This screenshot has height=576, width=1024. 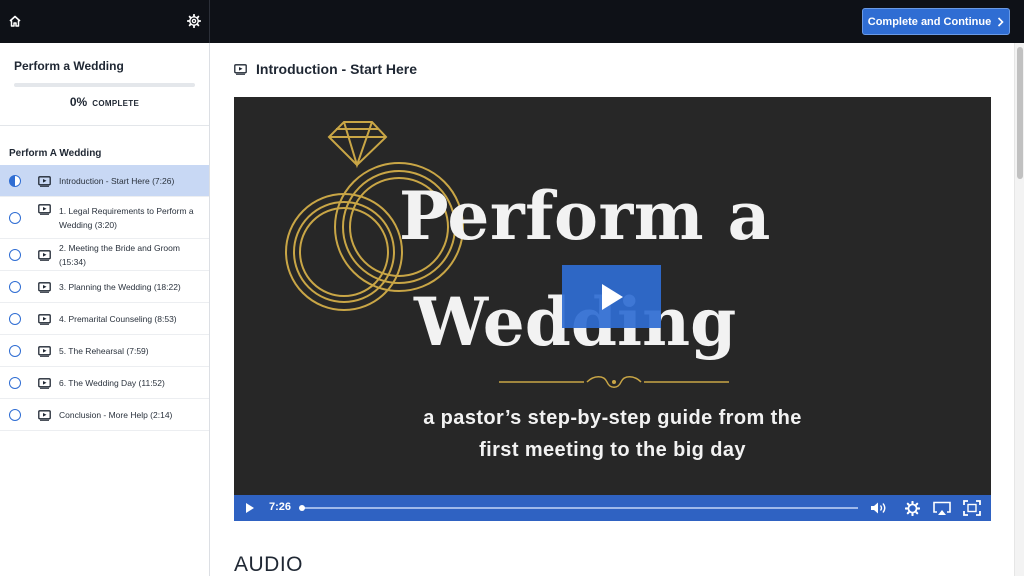 I want to click on video-subtitle-line2: first meeting to the big day, so click(x=612, y=450).